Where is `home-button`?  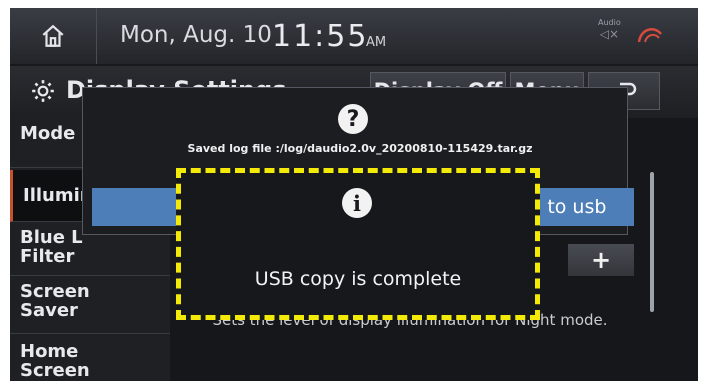
home-button is located at coordinates (53, 36).